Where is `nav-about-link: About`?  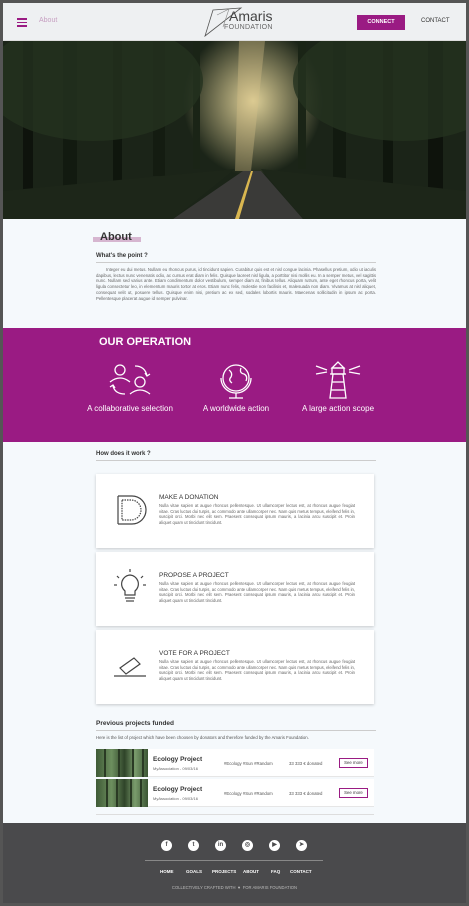 nav-about-link: About is located at coordinates (48, 20).